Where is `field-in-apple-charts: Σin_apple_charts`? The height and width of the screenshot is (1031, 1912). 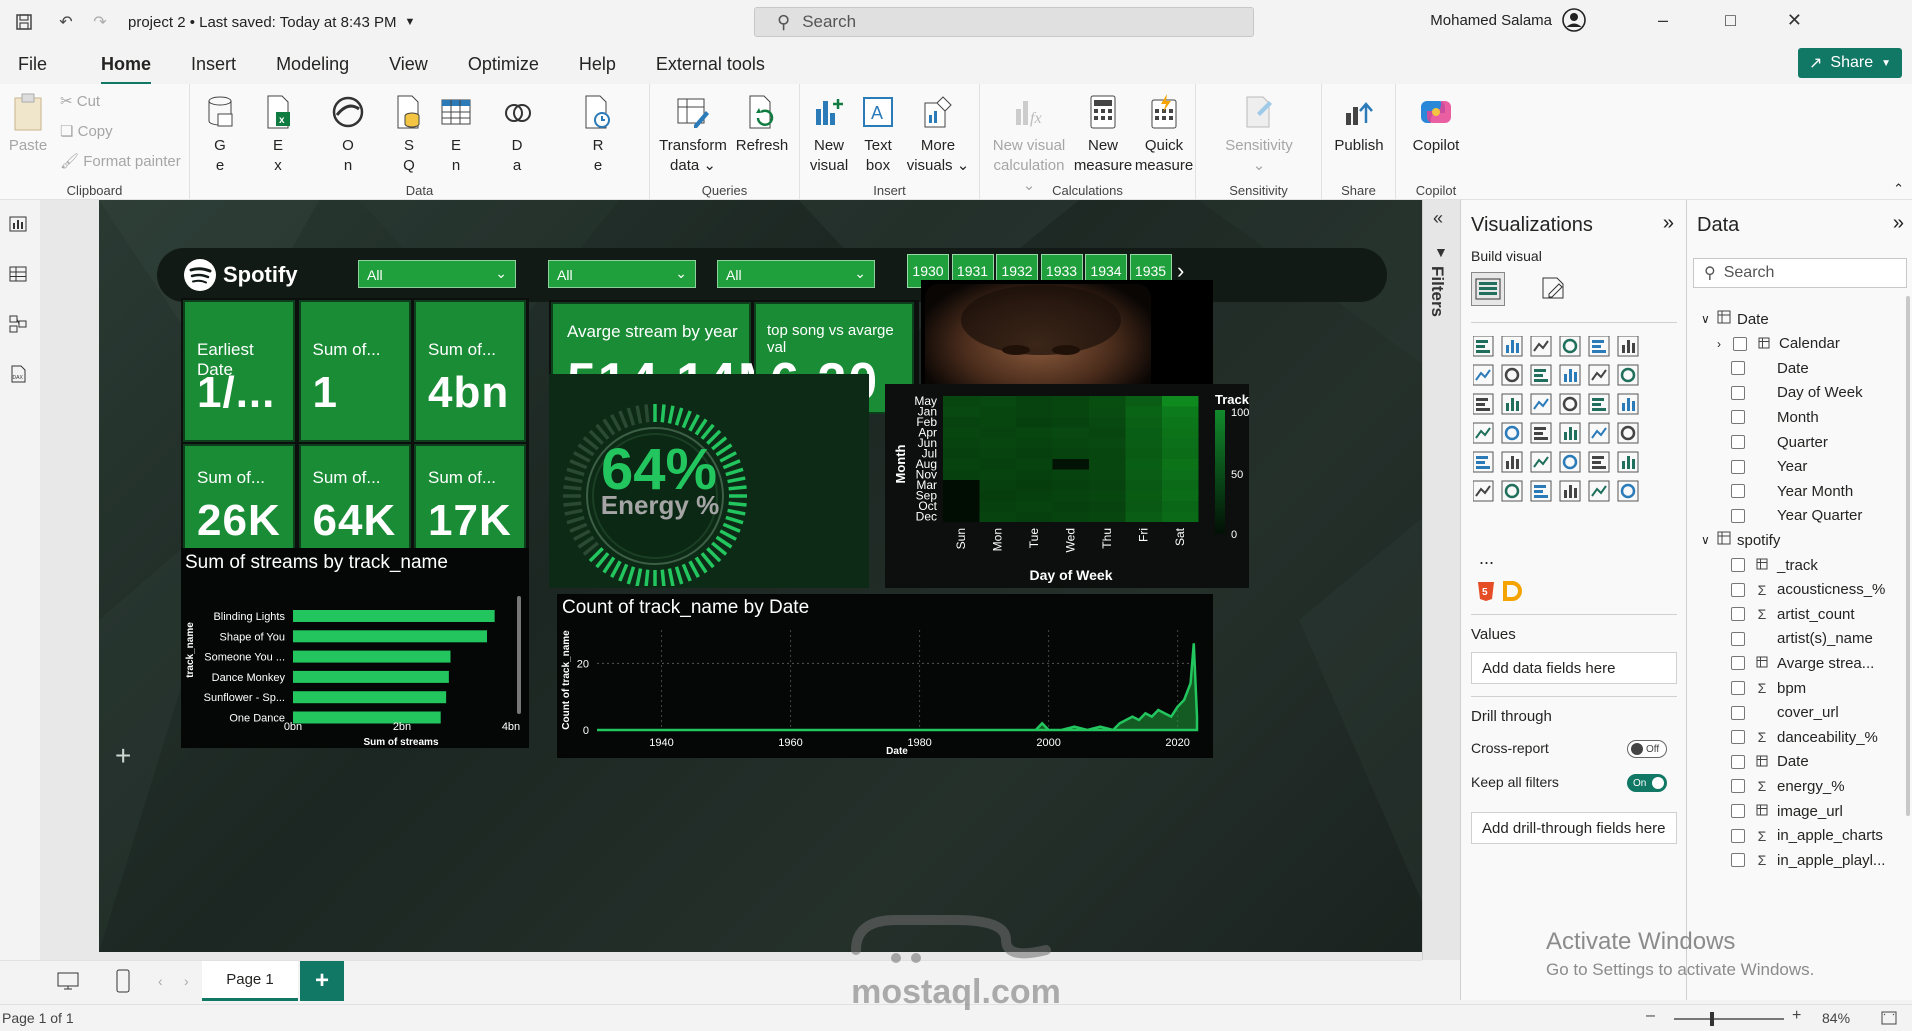
field-in-apple-charts: Σin_apple_charts is located at coordinates (1807, 836).